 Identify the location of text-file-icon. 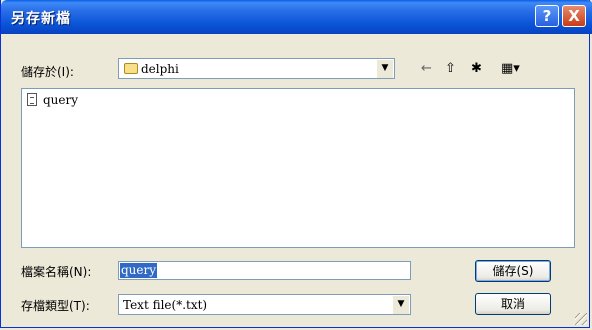
(32, 99).